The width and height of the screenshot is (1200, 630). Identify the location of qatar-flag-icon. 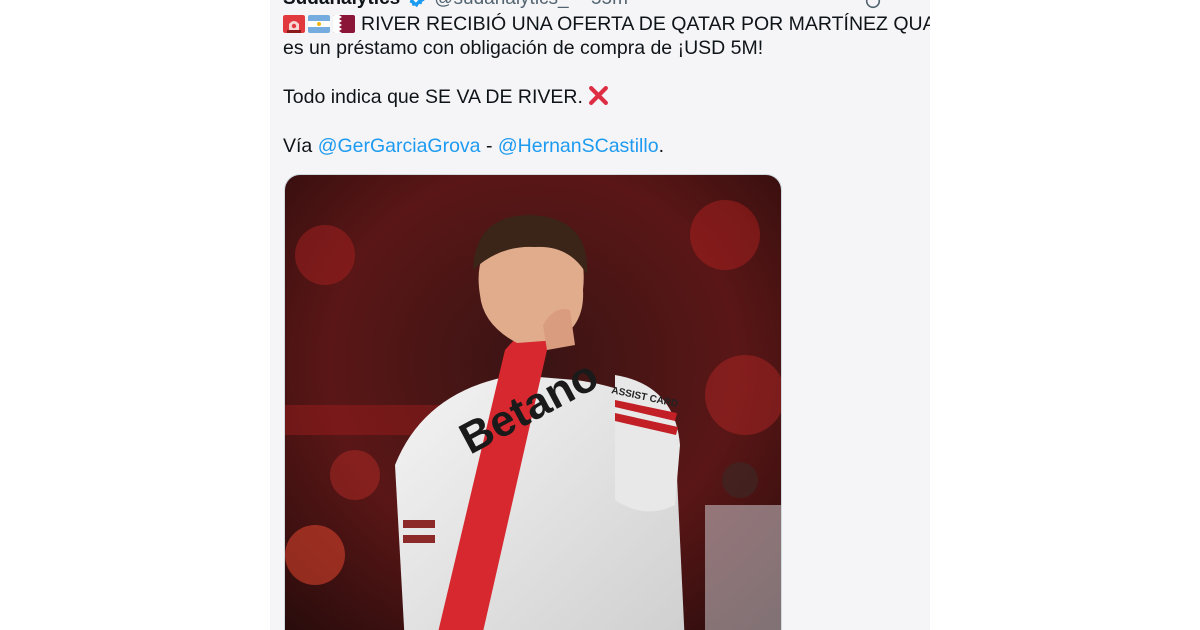
(344, 24).